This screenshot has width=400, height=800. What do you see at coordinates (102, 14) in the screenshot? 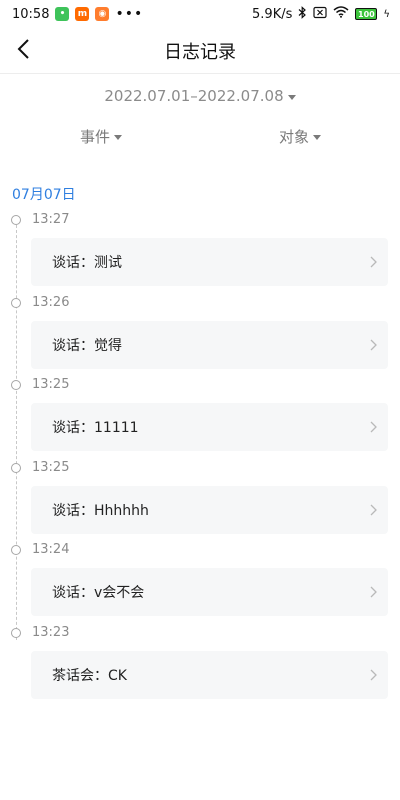
I see `notification-app-icon: ◉` at bounding box center [102, 14].